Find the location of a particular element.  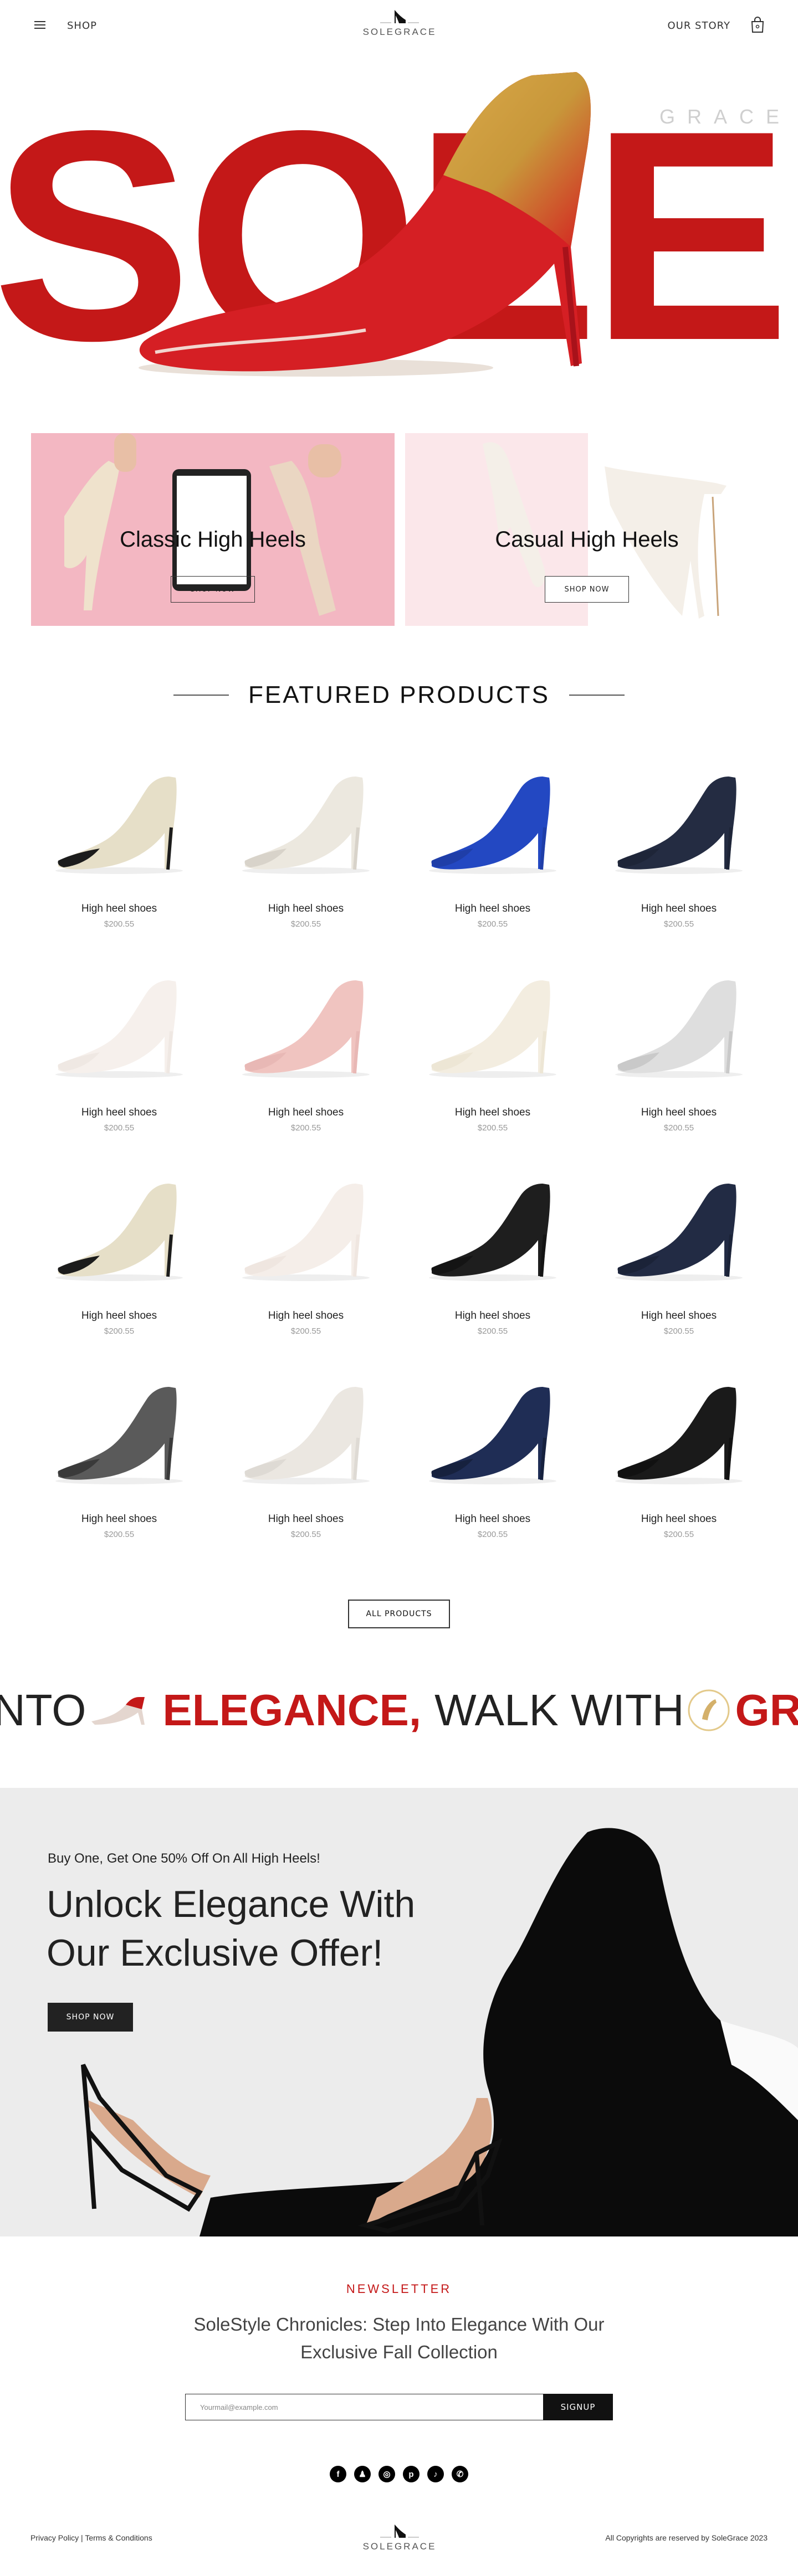

scrolling-marquee: NTO ELEGANCE, WALK WITH GRAC is located at coordinates (399, 1710).